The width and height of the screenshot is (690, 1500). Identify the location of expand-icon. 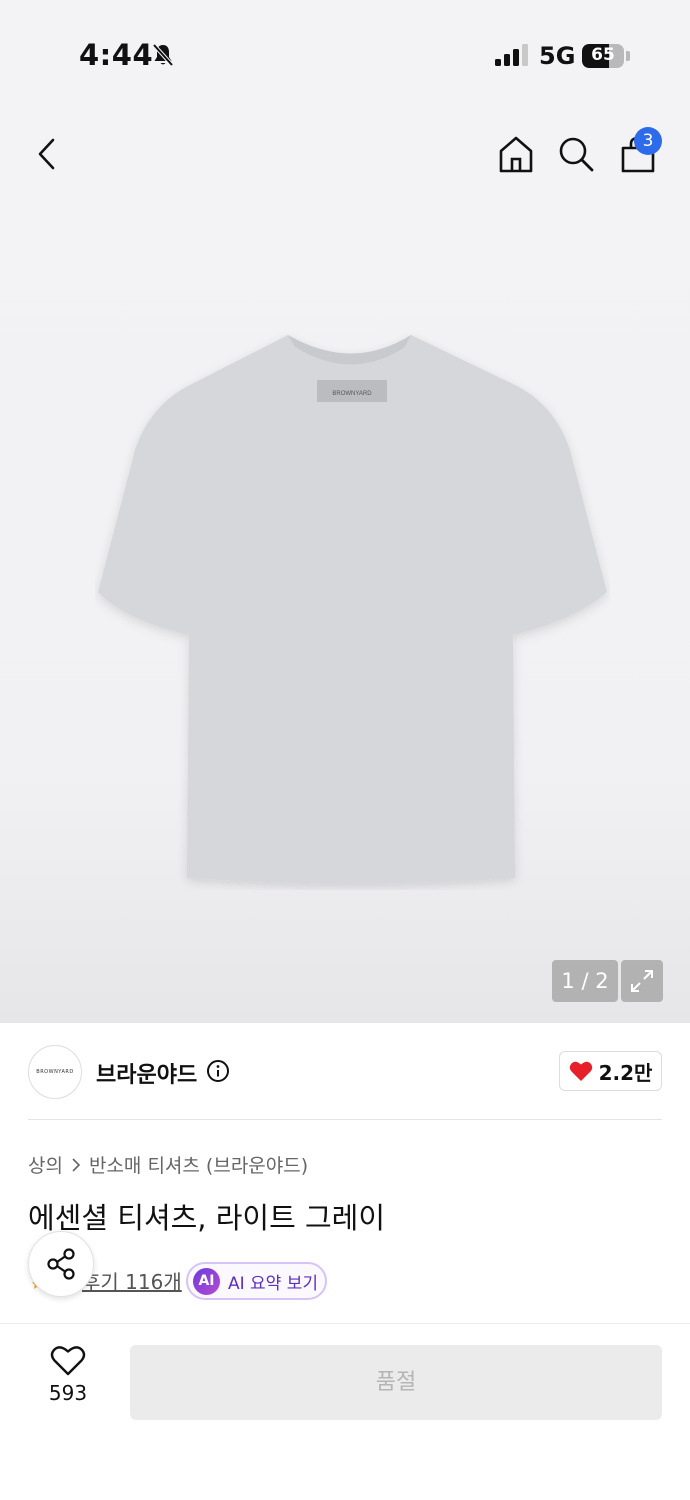
(642, 981).